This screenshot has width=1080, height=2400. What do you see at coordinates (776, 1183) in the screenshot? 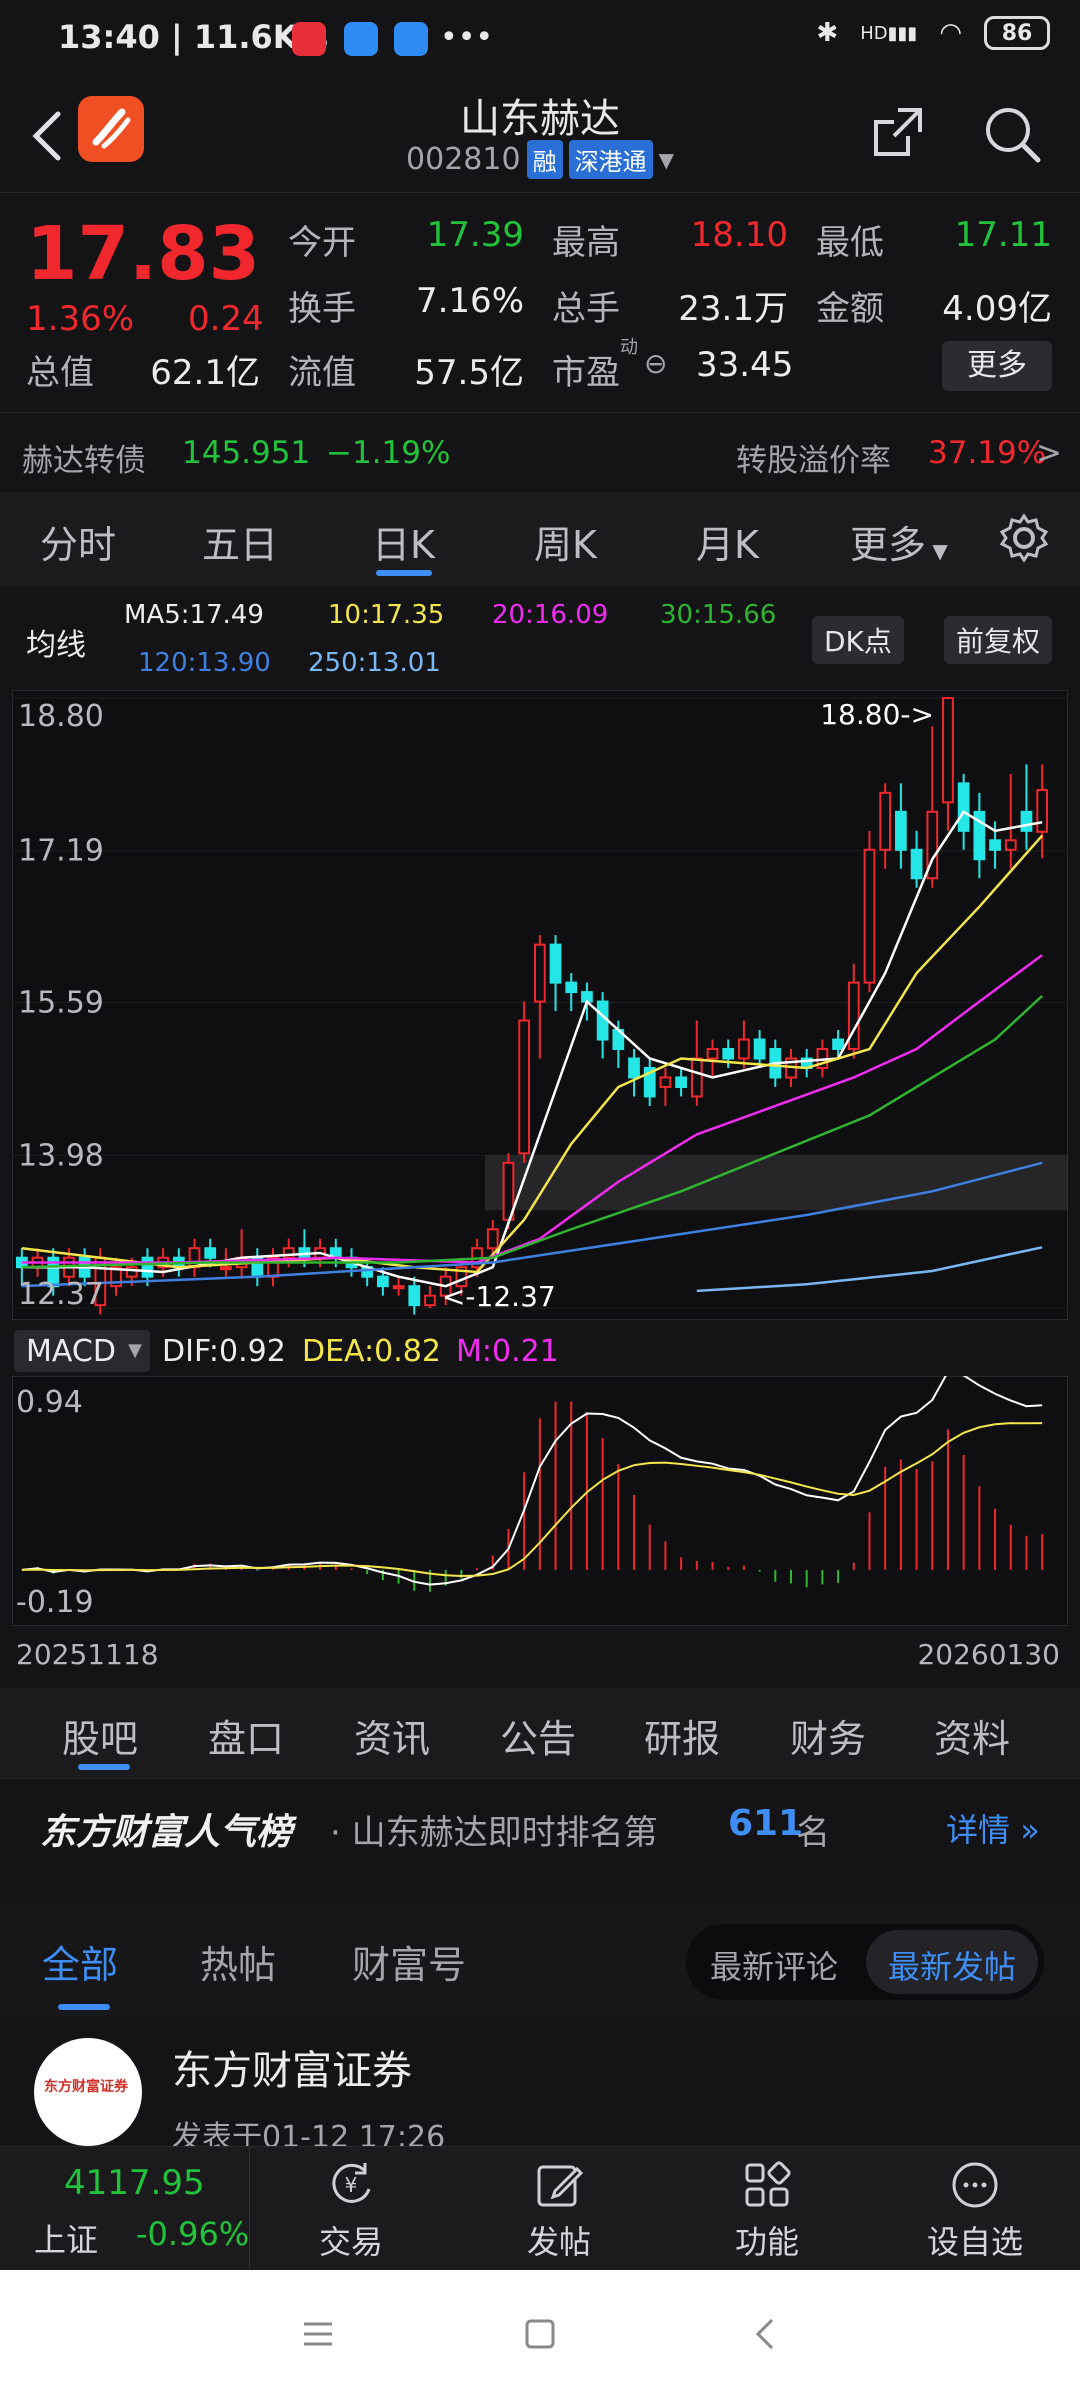
I see `highlight-band` at bounding box center [776, 1183].